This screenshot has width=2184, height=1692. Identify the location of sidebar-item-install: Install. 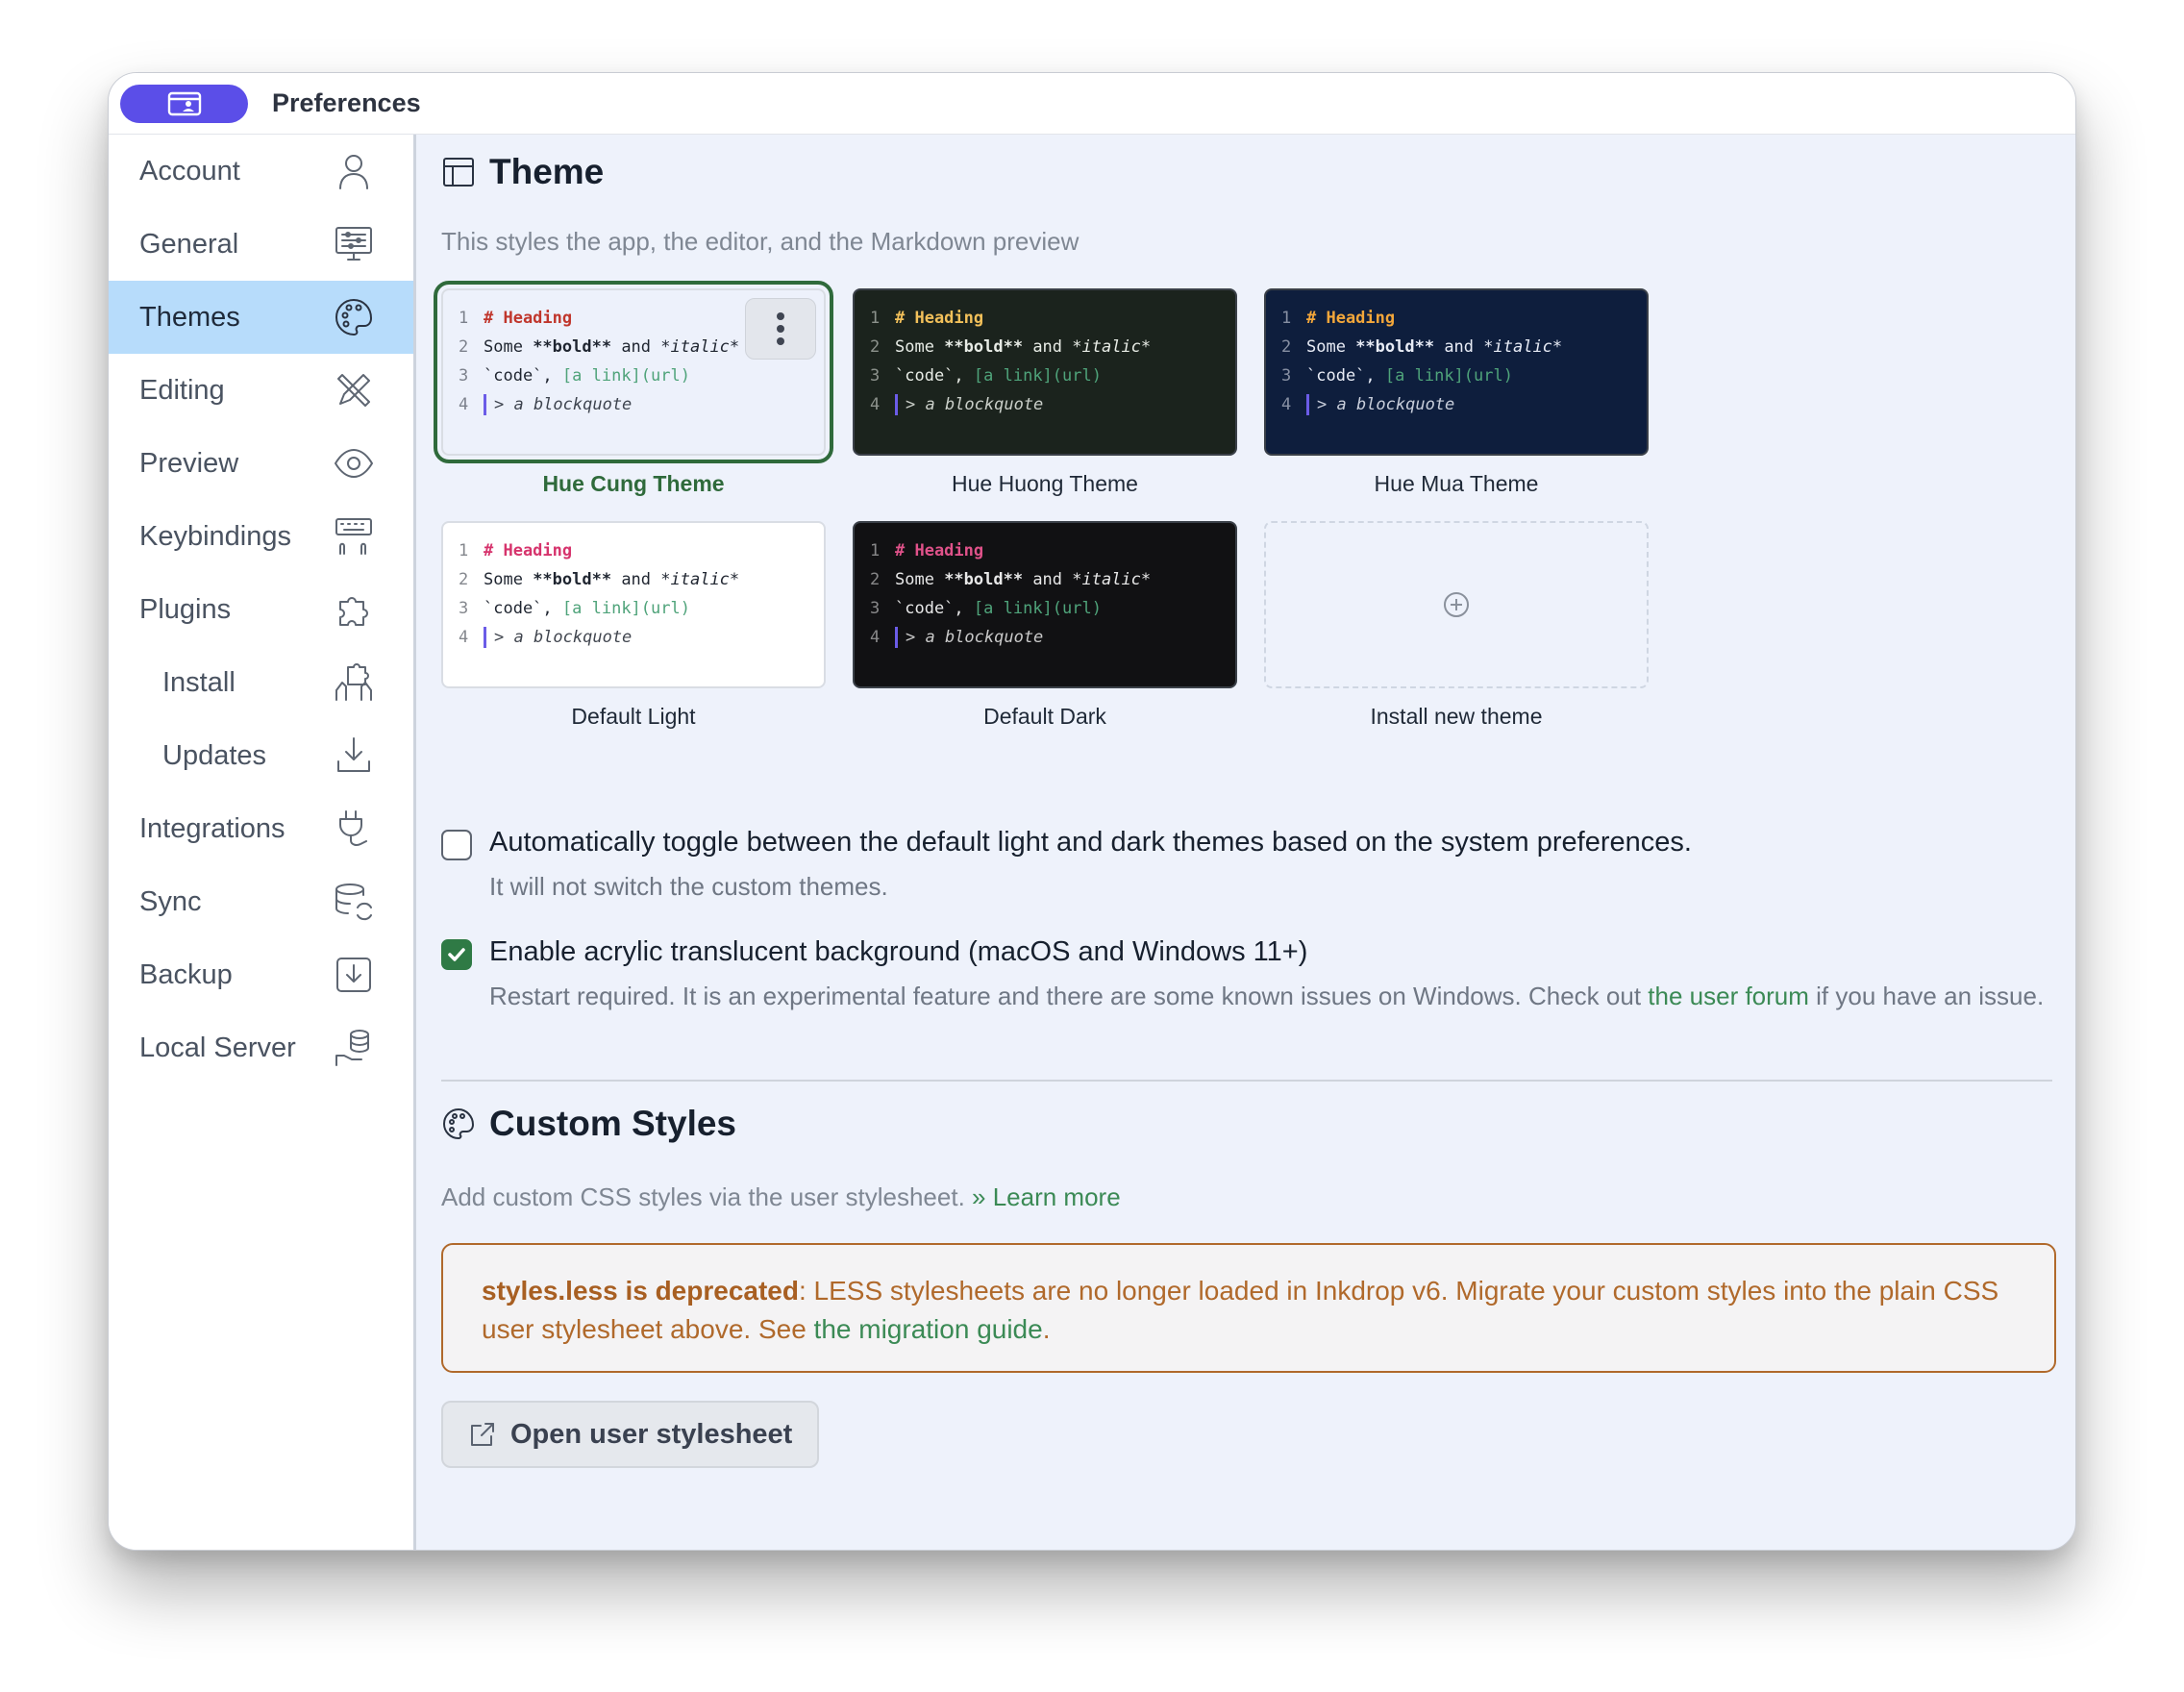
(261, 682).